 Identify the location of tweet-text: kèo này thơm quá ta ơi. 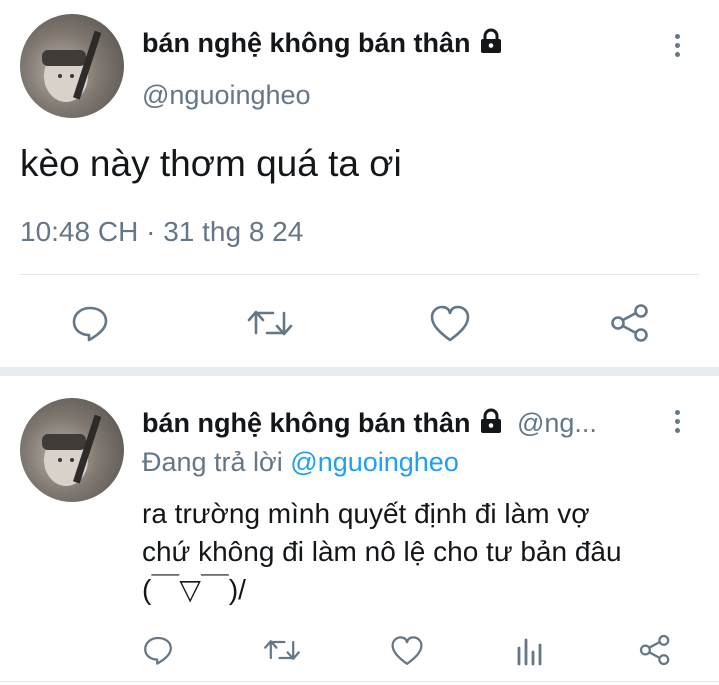
(211, 163).